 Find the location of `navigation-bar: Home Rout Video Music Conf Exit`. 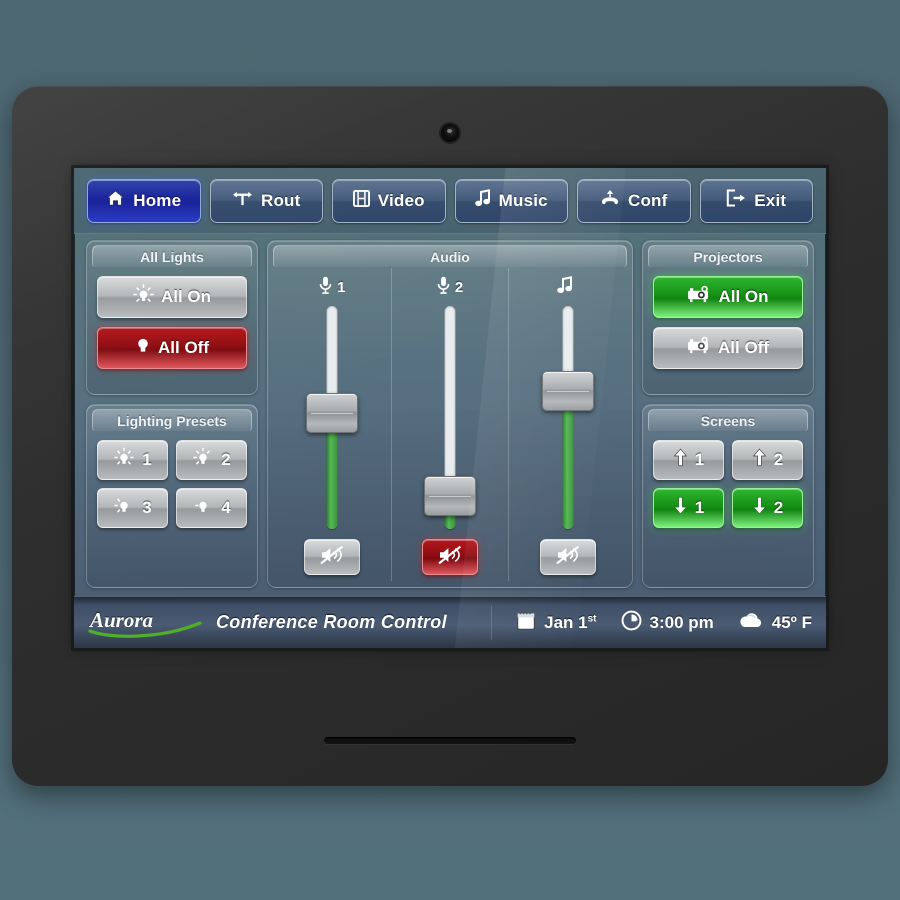

navigation-bar: Home Rout Video Music Conf Exit is located at coordinates (450, 201).